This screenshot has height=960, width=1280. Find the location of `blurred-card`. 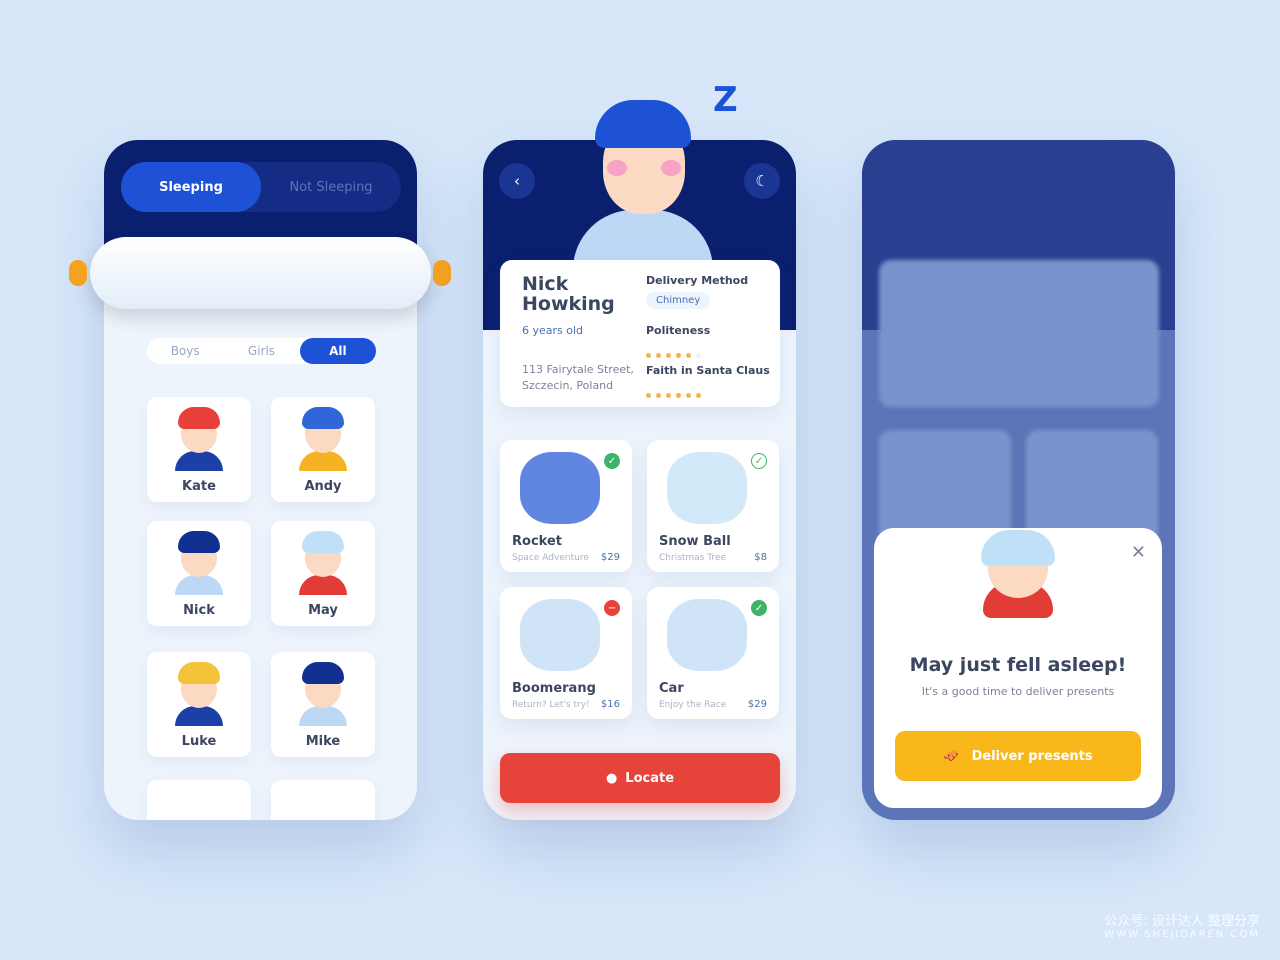

blurred-card is located at coordinates (1019, 333).